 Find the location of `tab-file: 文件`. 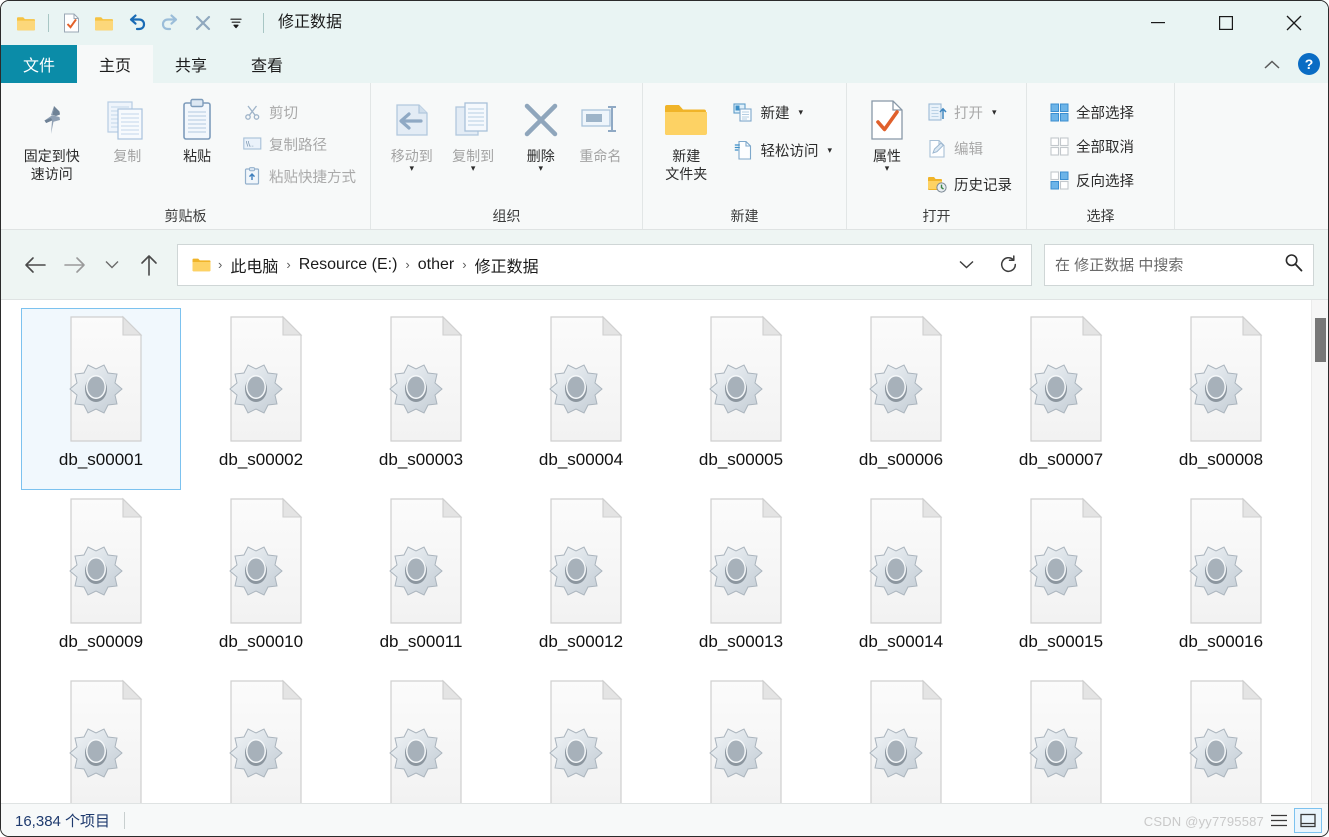

tab-file: 文件 is located at coordinates (39, 64).